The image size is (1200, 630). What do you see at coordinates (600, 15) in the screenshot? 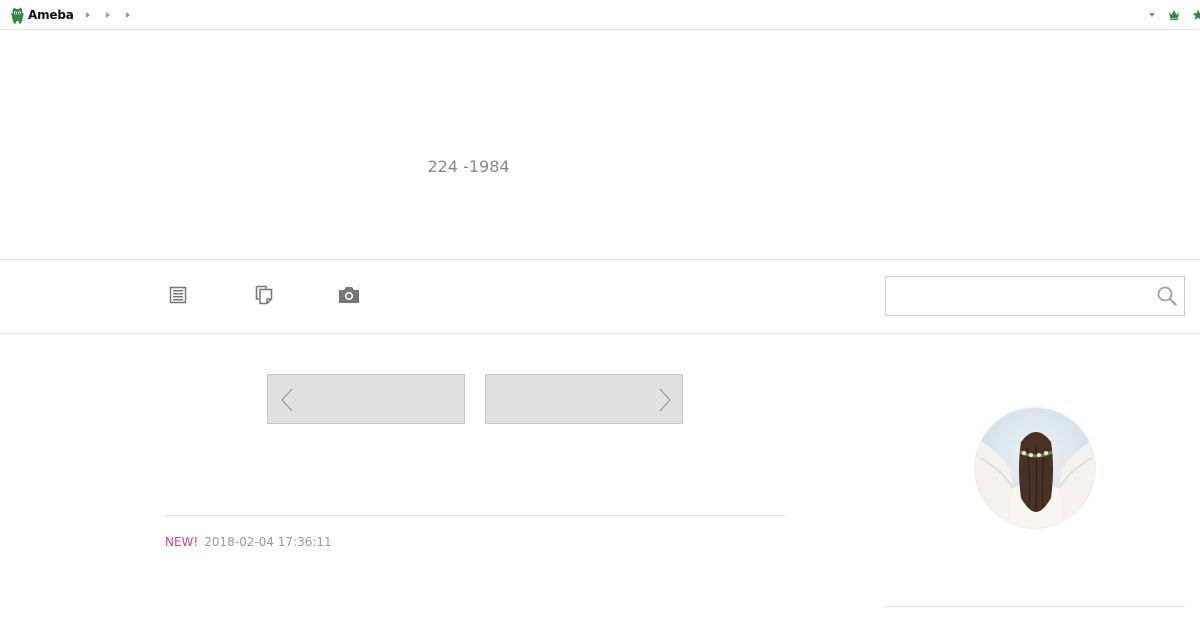
I see `global-header: Ameba` at bounding box center [600, 15].